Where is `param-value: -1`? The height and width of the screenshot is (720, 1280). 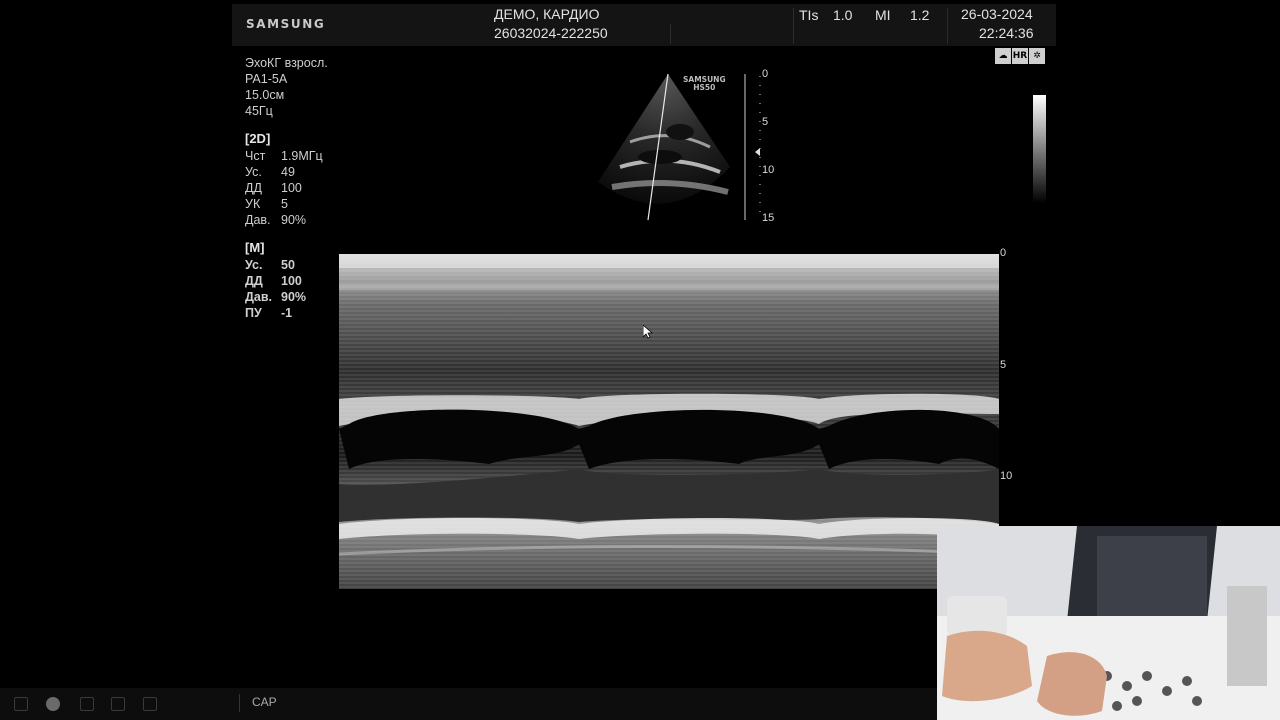 param-value: -1 is located at coordinates (287, 313).